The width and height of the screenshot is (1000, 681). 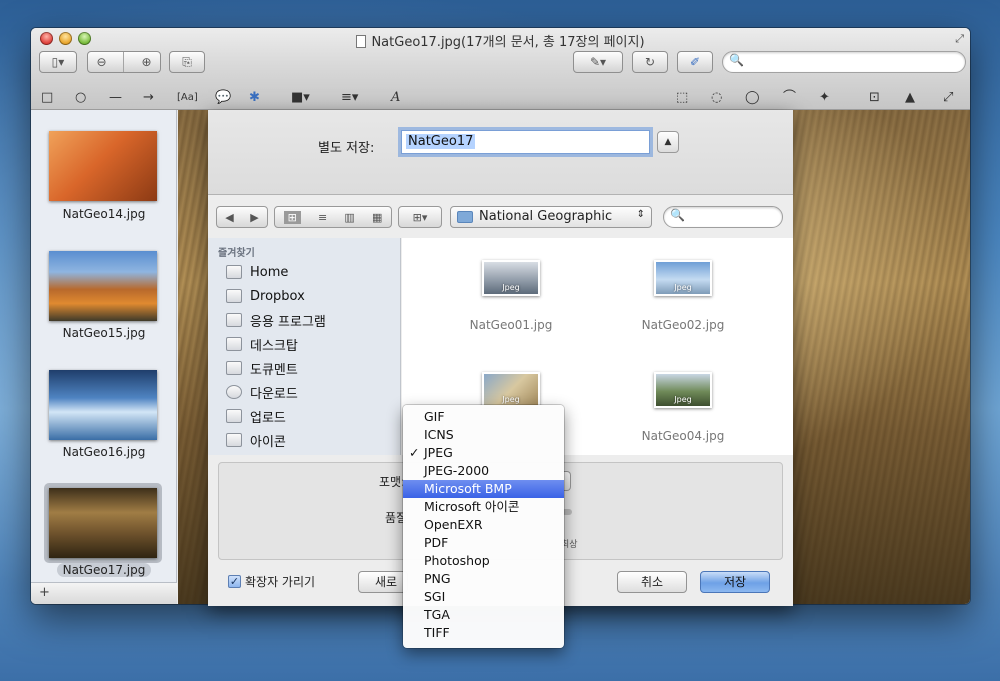 What do you see at coordinates (58, 62) in the screenshot?
I see `sidebar-toggle-button: ▯▾` at bounding box center [58, 62].